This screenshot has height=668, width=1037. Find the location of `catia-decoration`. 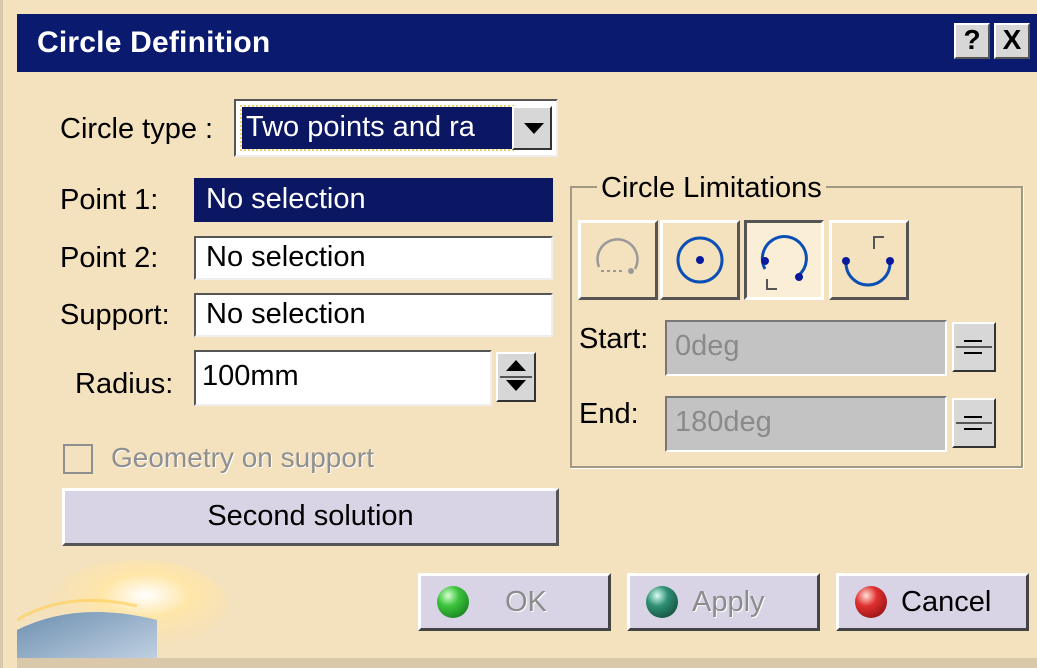

catia-decoration is located at coordinates (137, 614).